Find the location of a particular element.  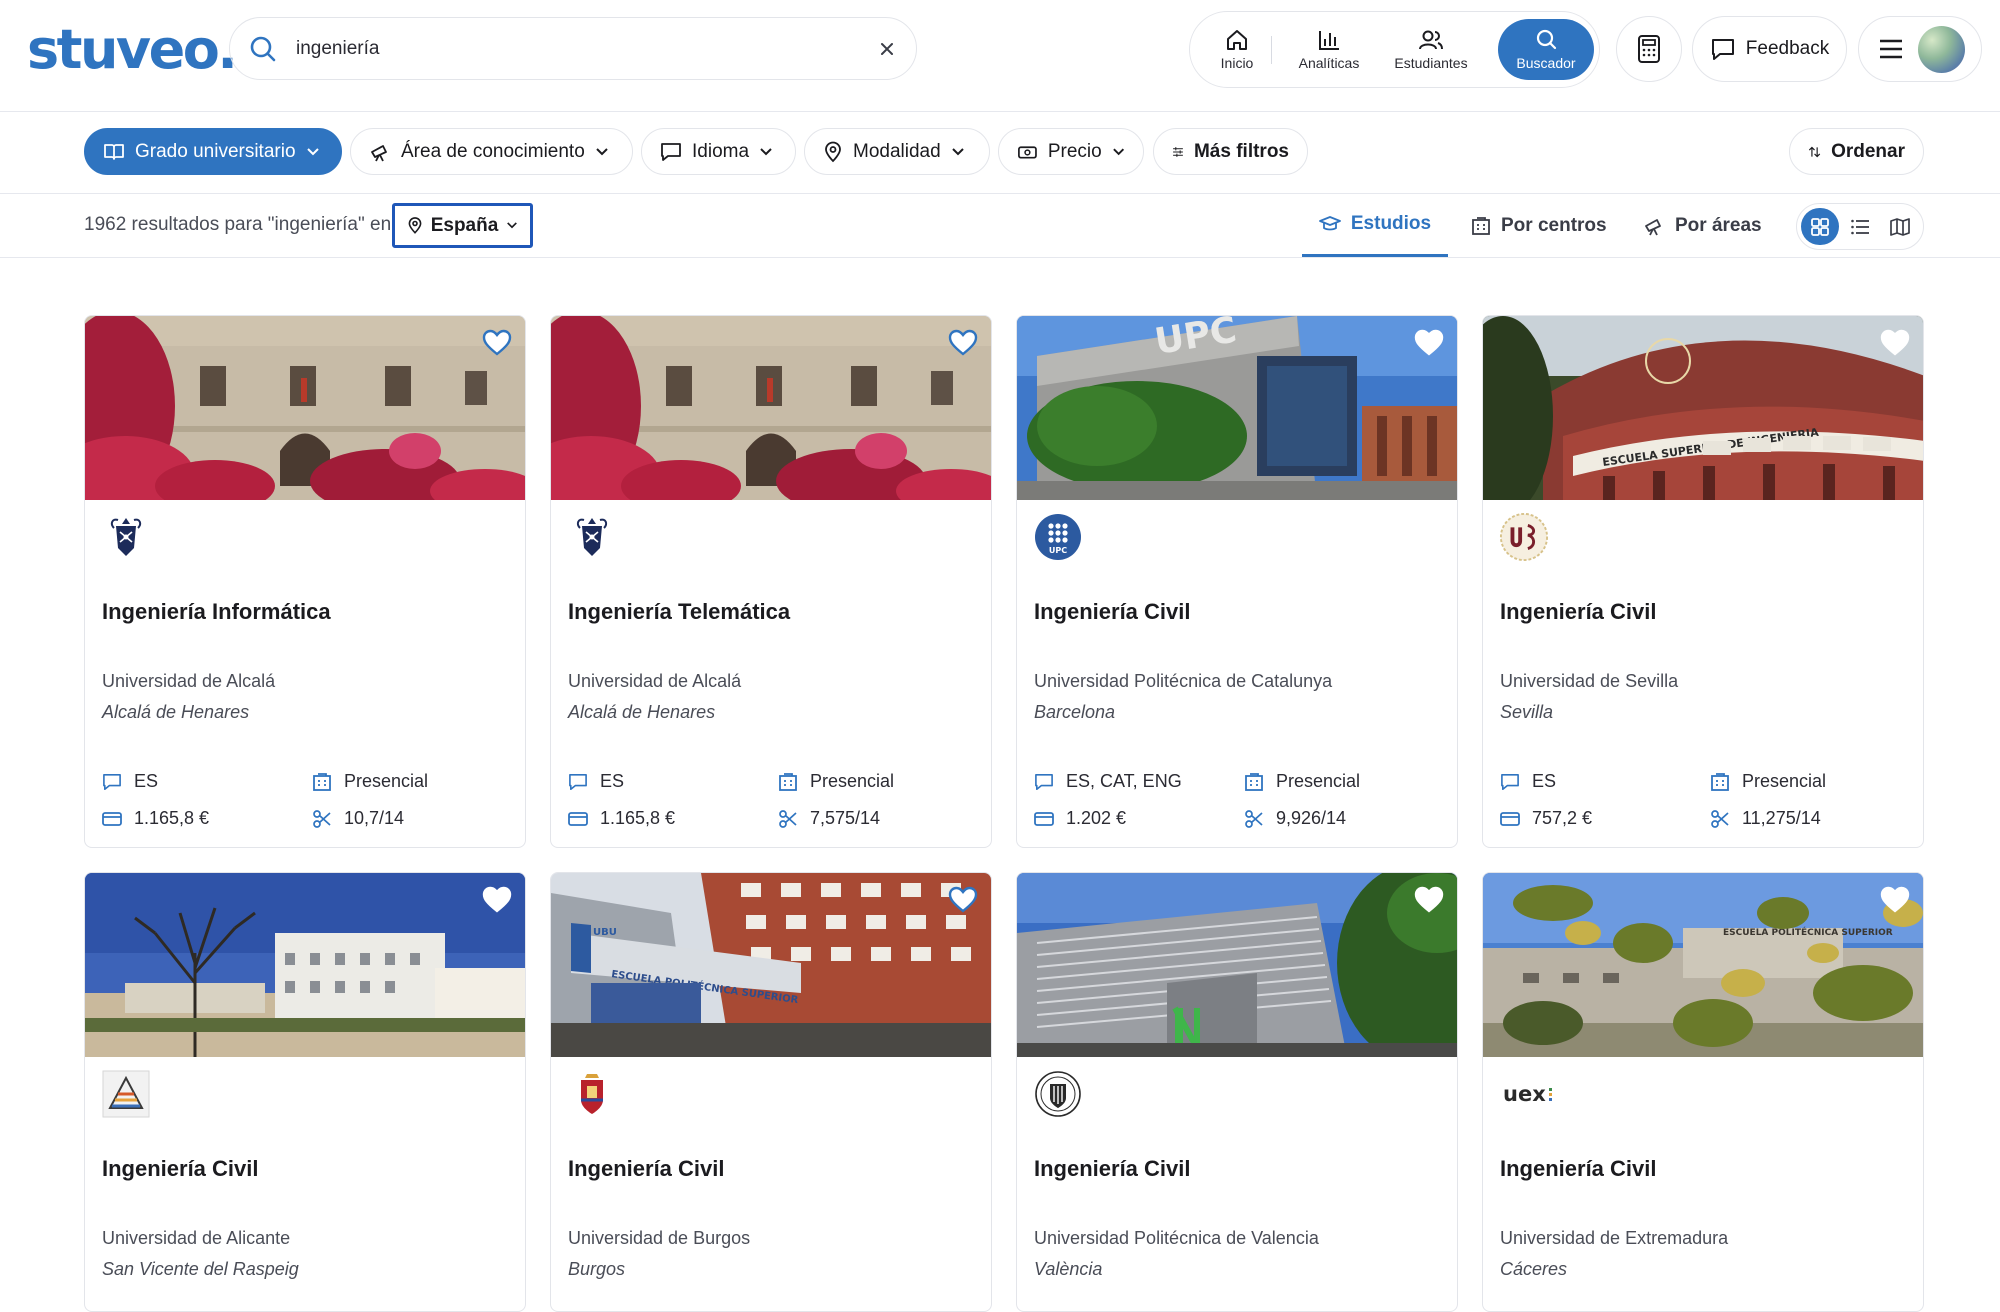

feedback-button: Feedback is located at coordinates (1769, 49).